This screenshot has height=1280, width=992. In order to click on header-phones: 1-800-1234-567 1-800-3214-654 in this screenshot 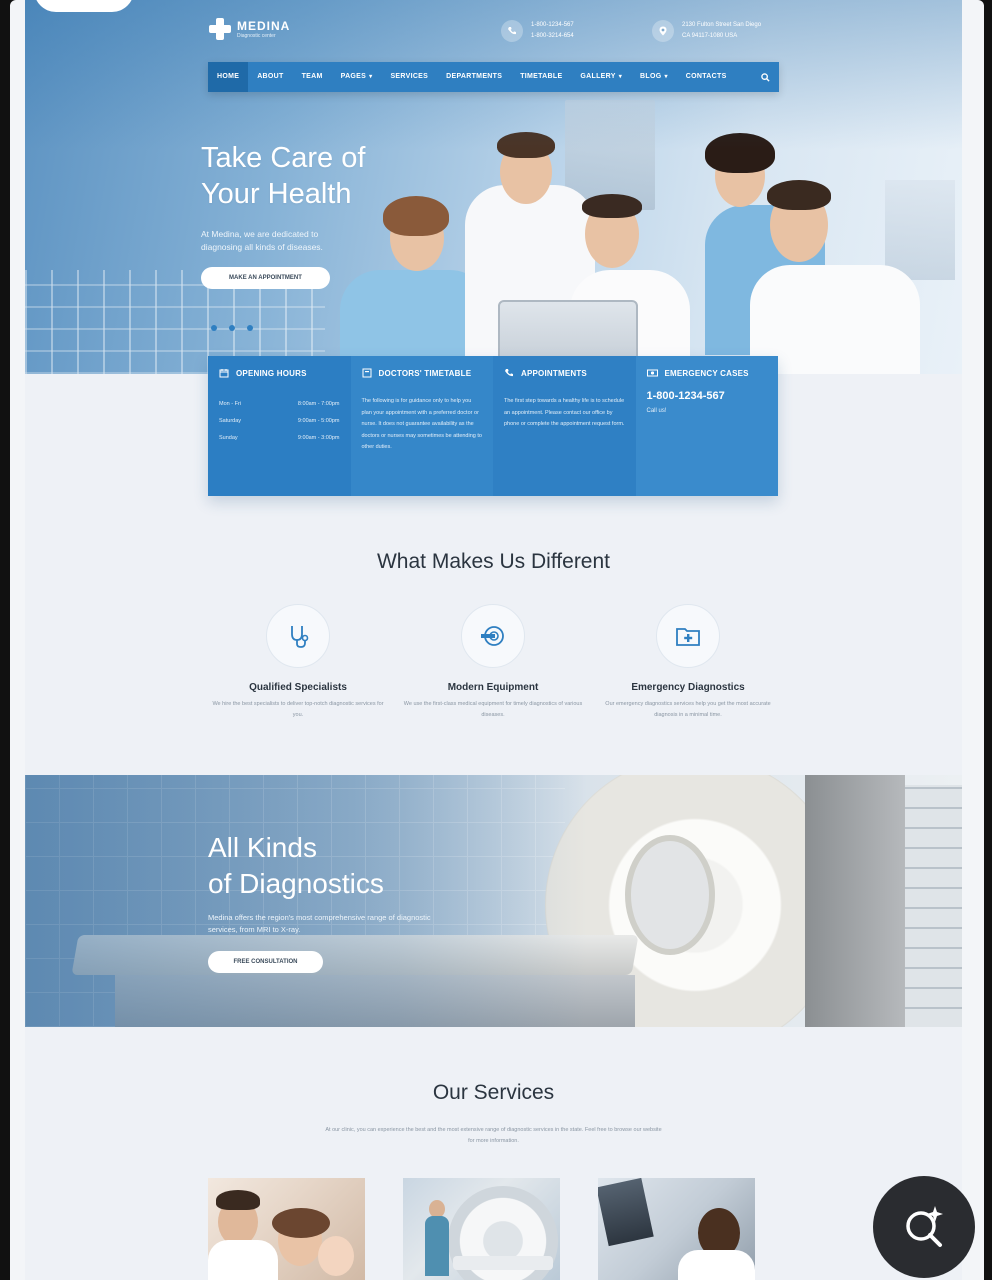, I will do `click(537, 31)`.